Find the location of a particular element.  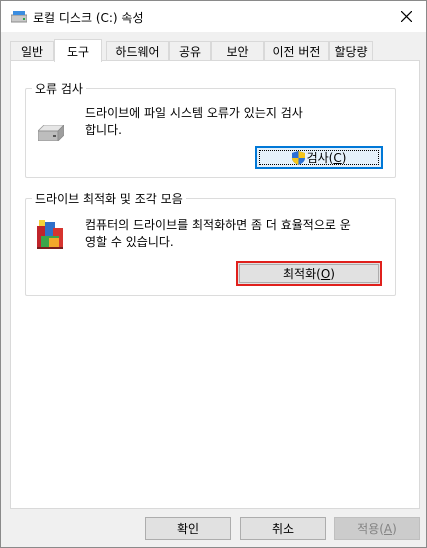

optimize-button-content: 최적화(O) is located at coordinates (309, 273).